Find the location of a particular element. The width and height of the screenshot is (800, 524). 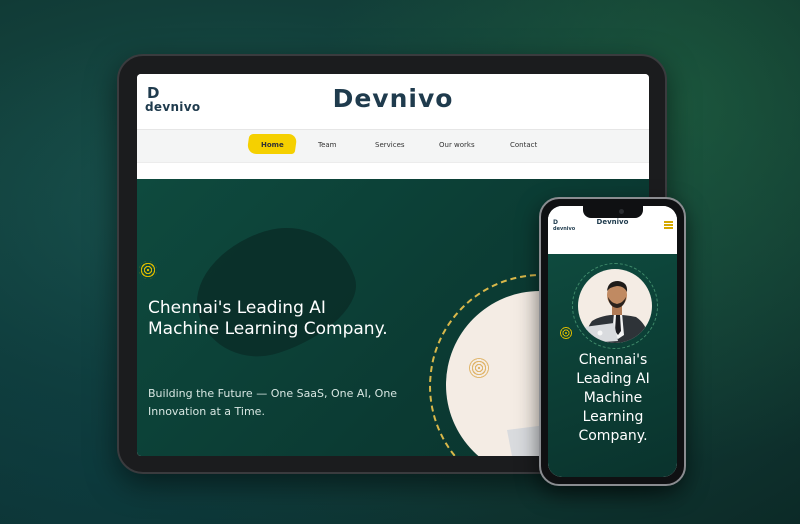

brand-title: Devnivo is located at coordinates (393, 98).